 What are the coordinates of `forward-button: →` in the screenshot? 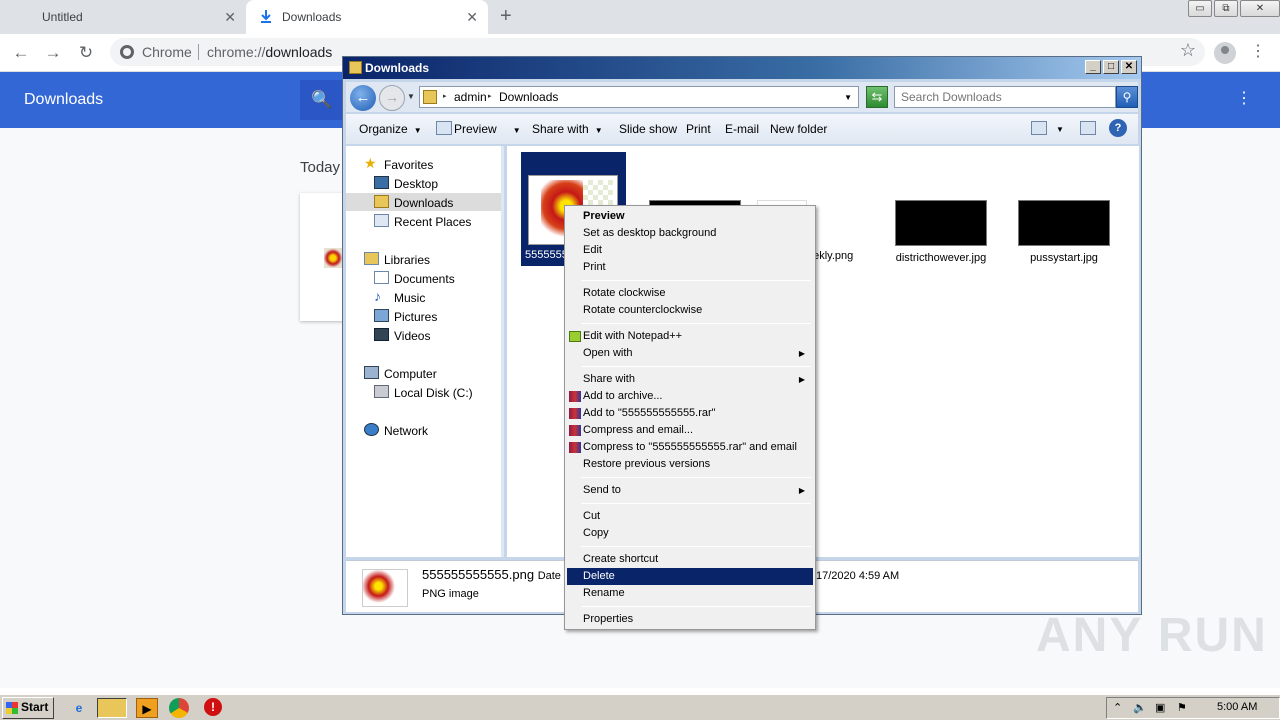 It's located at (53, 53).